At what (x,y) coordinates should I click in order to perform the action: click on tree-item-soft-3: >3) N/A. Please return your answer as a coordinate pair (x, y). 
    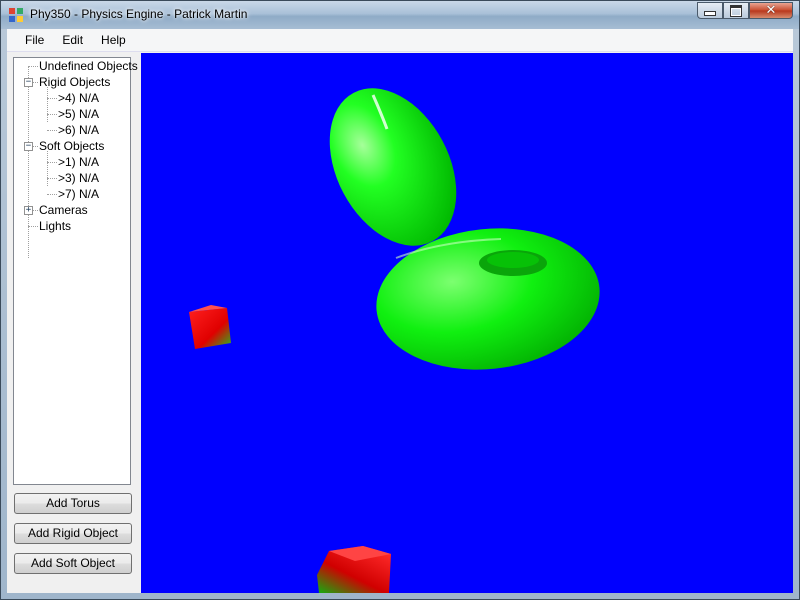
    Looking at the image, I should click on (78, 178).